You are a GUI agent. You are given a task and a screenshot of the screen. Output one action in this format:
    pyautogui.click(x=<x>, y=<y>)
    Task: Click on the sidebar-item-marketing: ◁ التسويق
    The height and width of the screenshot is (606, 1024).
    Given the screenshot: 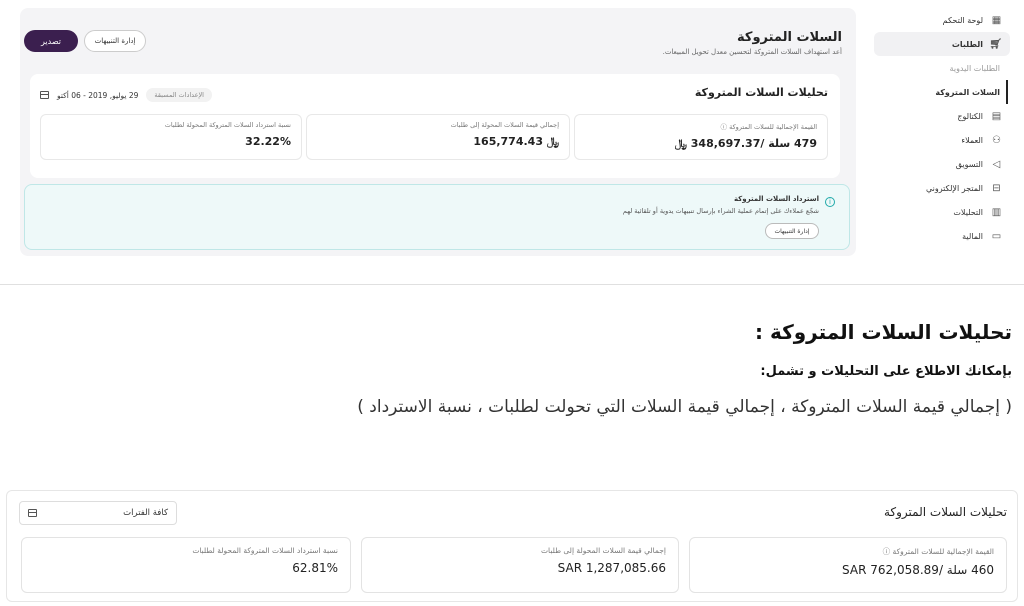 What is the action you would take?
    pyautogui.click(x=942, y=164)
    